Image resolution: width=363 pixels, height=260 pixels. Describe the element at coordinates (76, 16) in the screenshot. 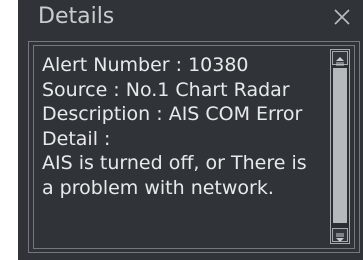

I see `dialog-title: Details` at that location.